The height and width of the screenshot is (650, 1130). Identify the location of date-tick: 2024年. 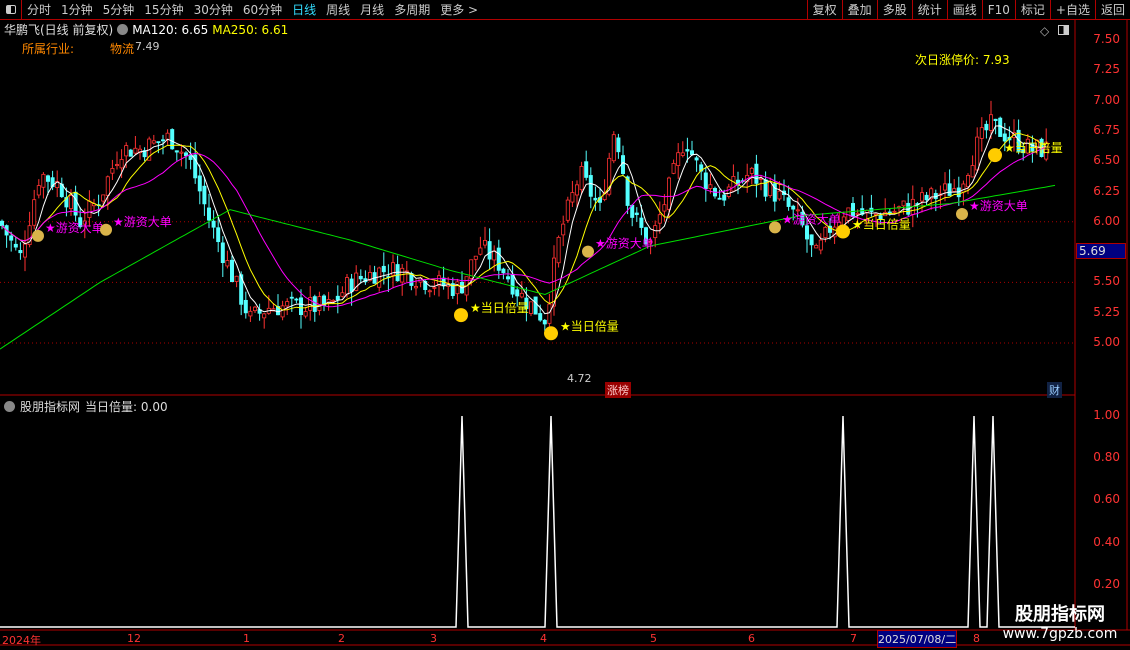
(21, 640).